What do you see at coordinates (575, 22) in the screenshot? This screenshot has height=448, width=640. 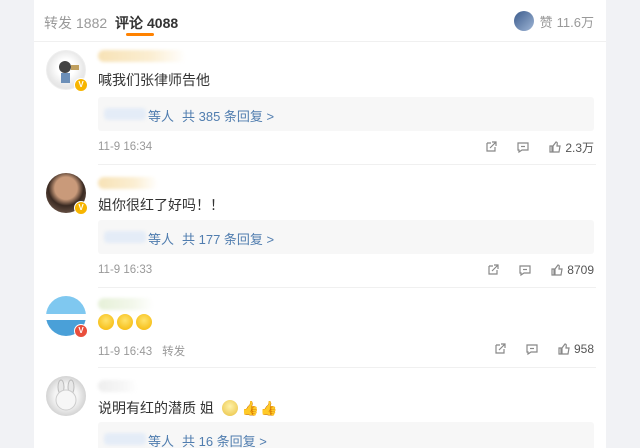 I see `likes-summary-count: 11.6万` at bounding box center [575, 22].